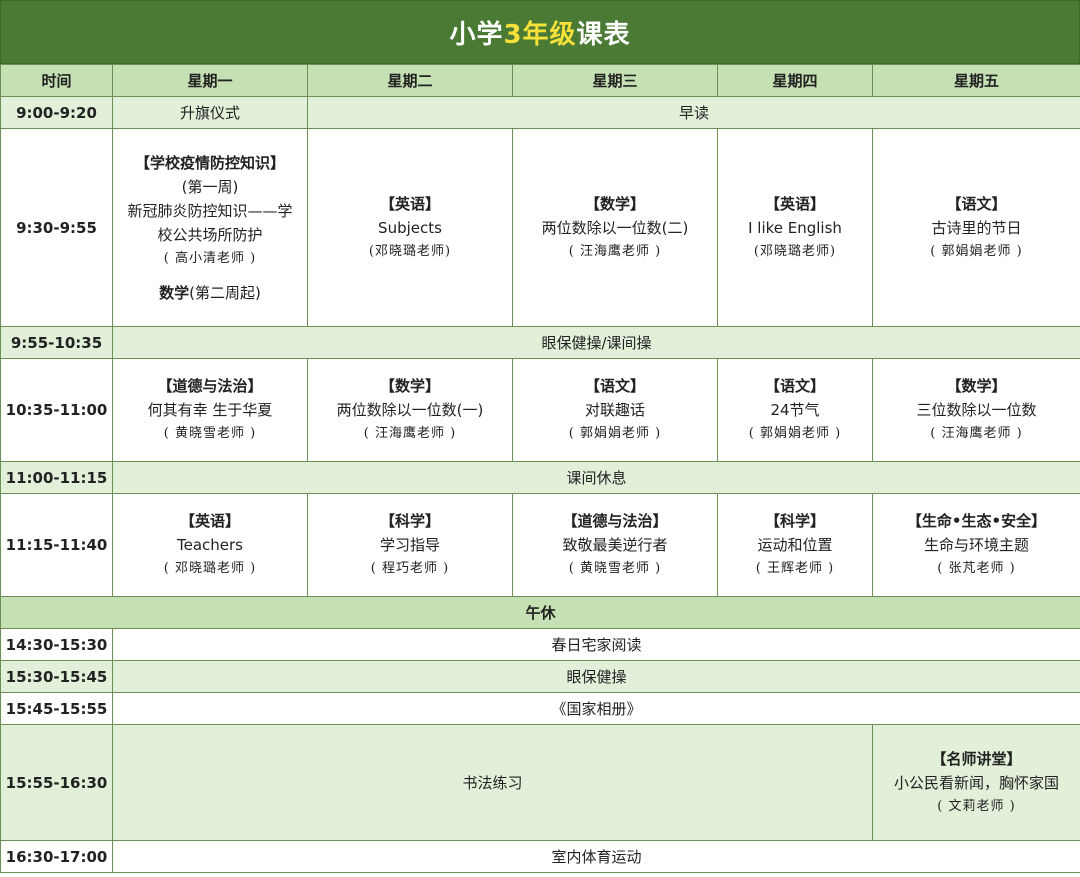 This screenshot has height=877, width=1080. Describe the element at coordinates (976, 80) in the screenshot. I see `header-friday: 星期五` at that location.